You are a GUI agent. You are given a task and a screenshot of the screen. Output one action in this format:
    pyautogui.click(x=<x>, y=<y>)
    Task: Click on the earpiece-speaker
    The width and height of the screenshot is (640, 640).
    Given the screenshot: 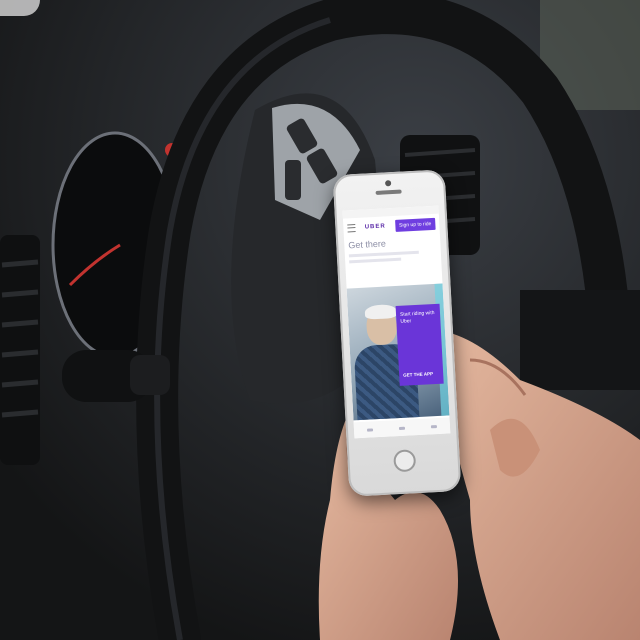 What is the action you would take?
    pyautogui.click(x=388, y=192)
    